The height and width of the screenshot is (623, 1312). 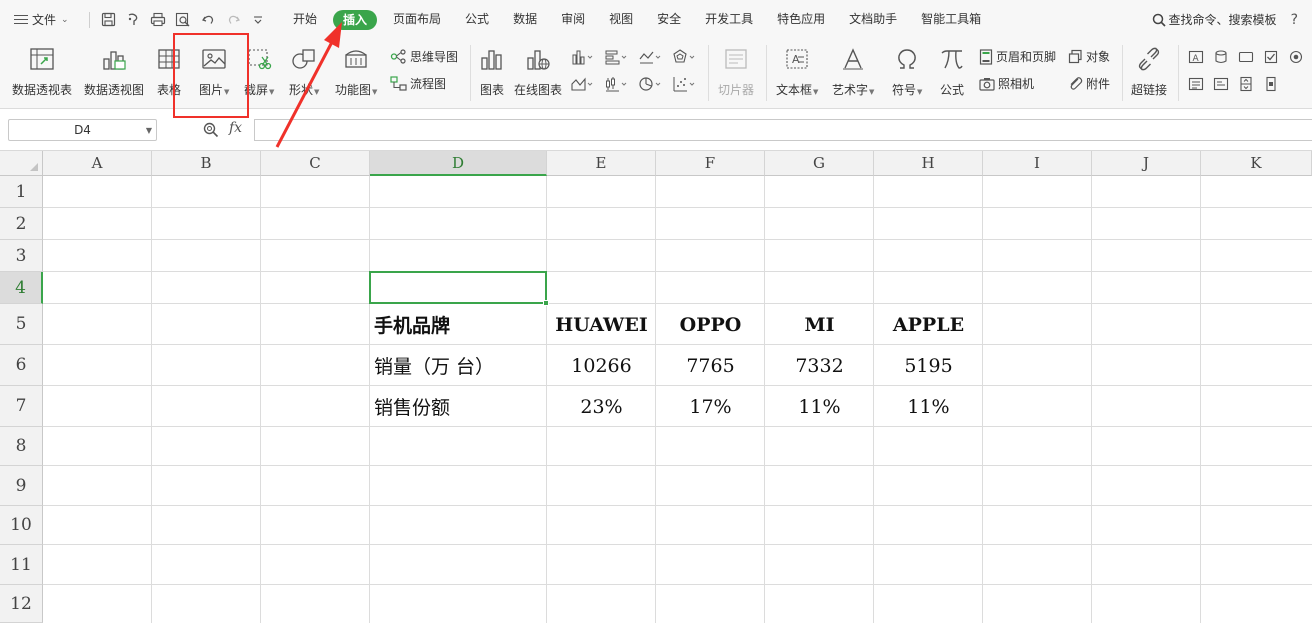 What do you see at coordinates (1256, 163) in the screenshot?
I see `column-header: K` at bounding box center [1256, 163].